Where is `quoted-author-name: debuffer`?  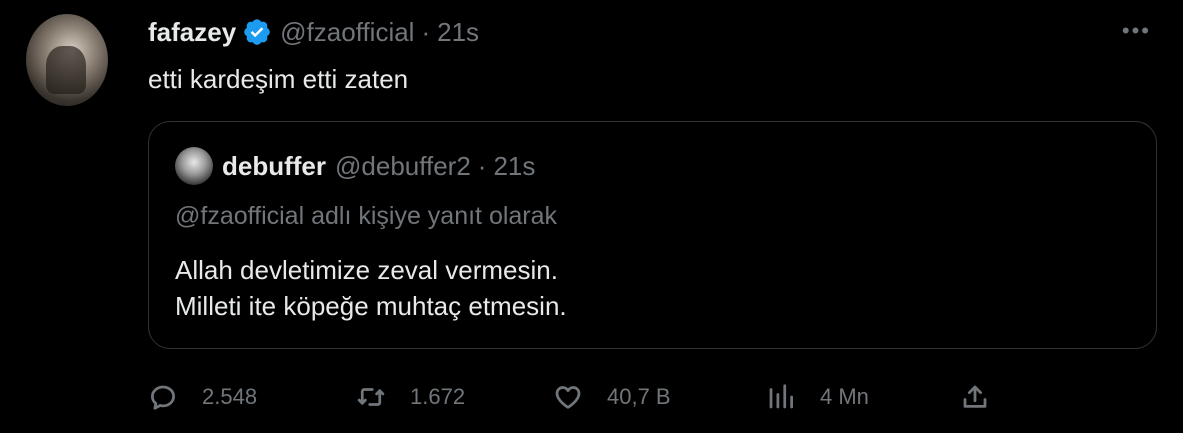 quoted-author-name: debuffer is located at coordinates (274, 165).